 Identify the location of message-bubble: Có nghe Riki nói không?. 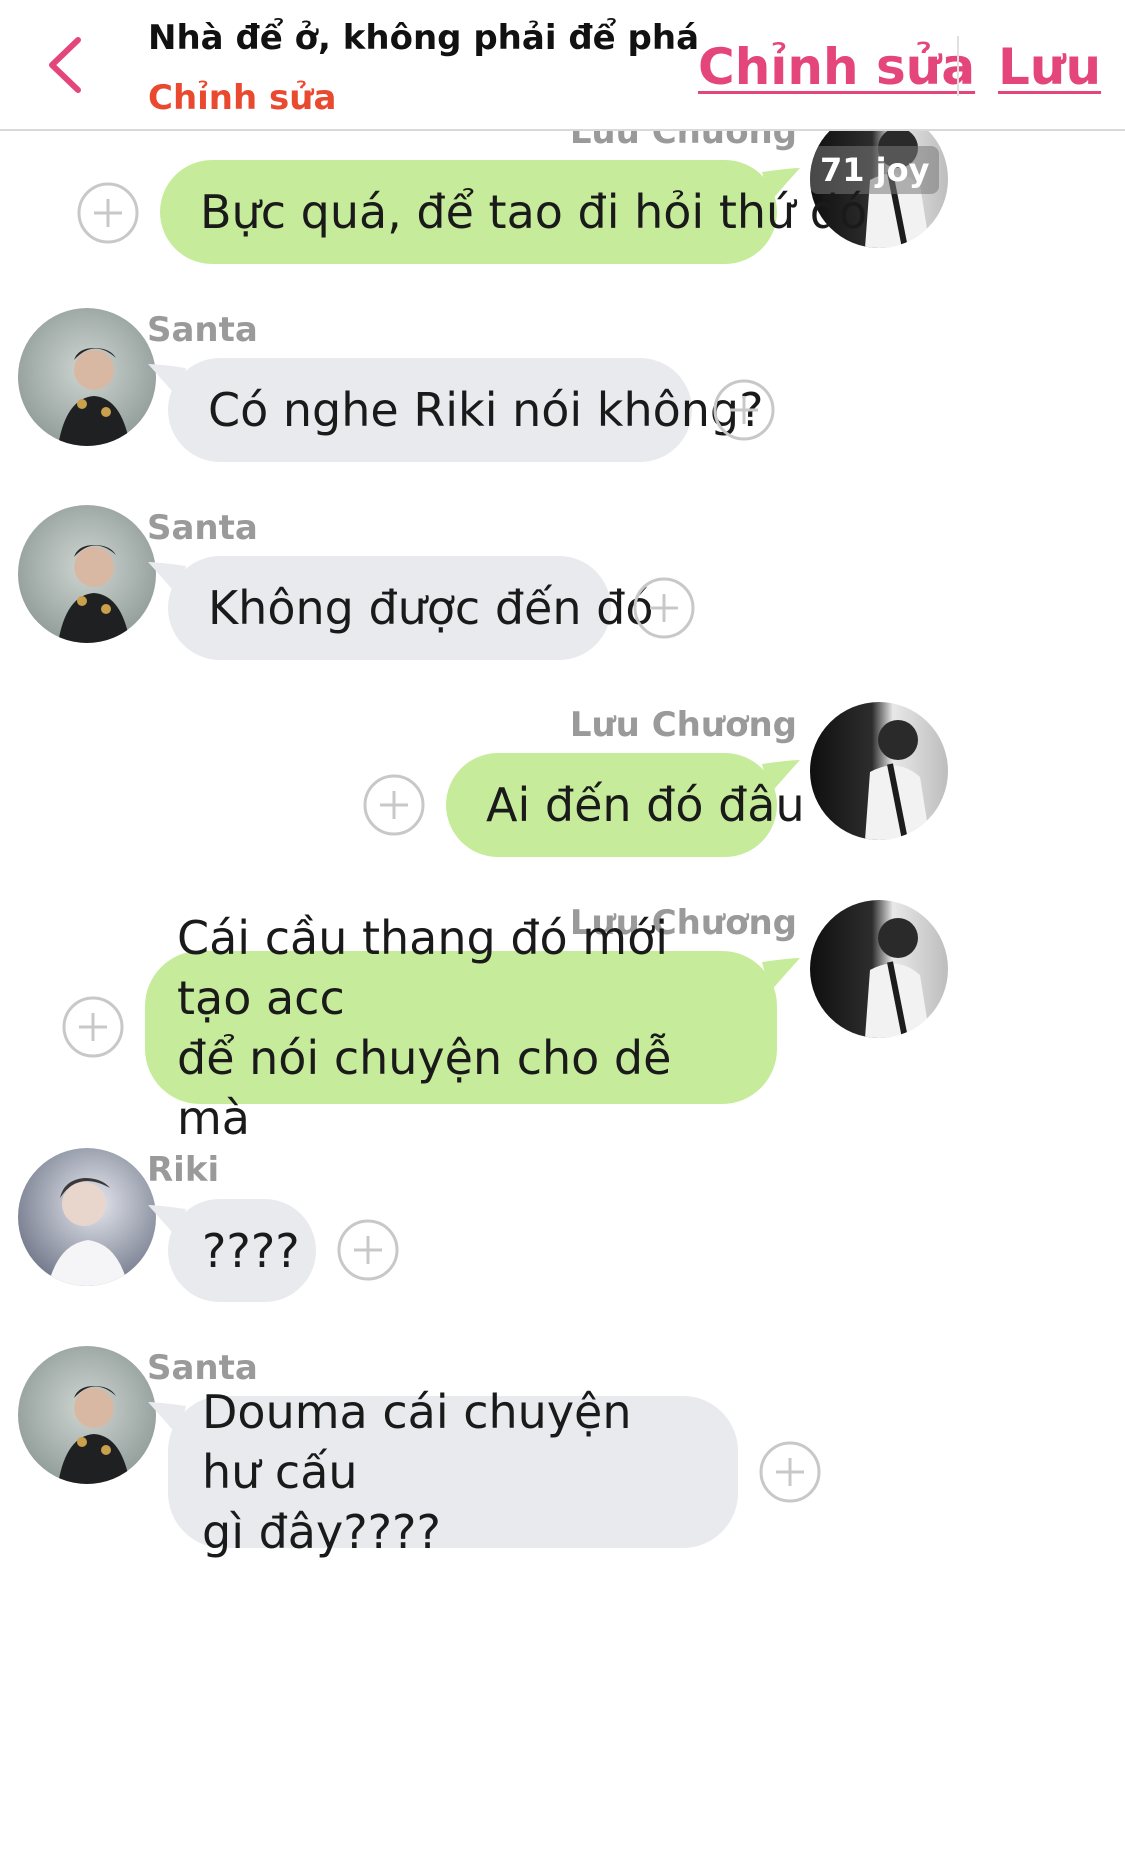
(466, 410).